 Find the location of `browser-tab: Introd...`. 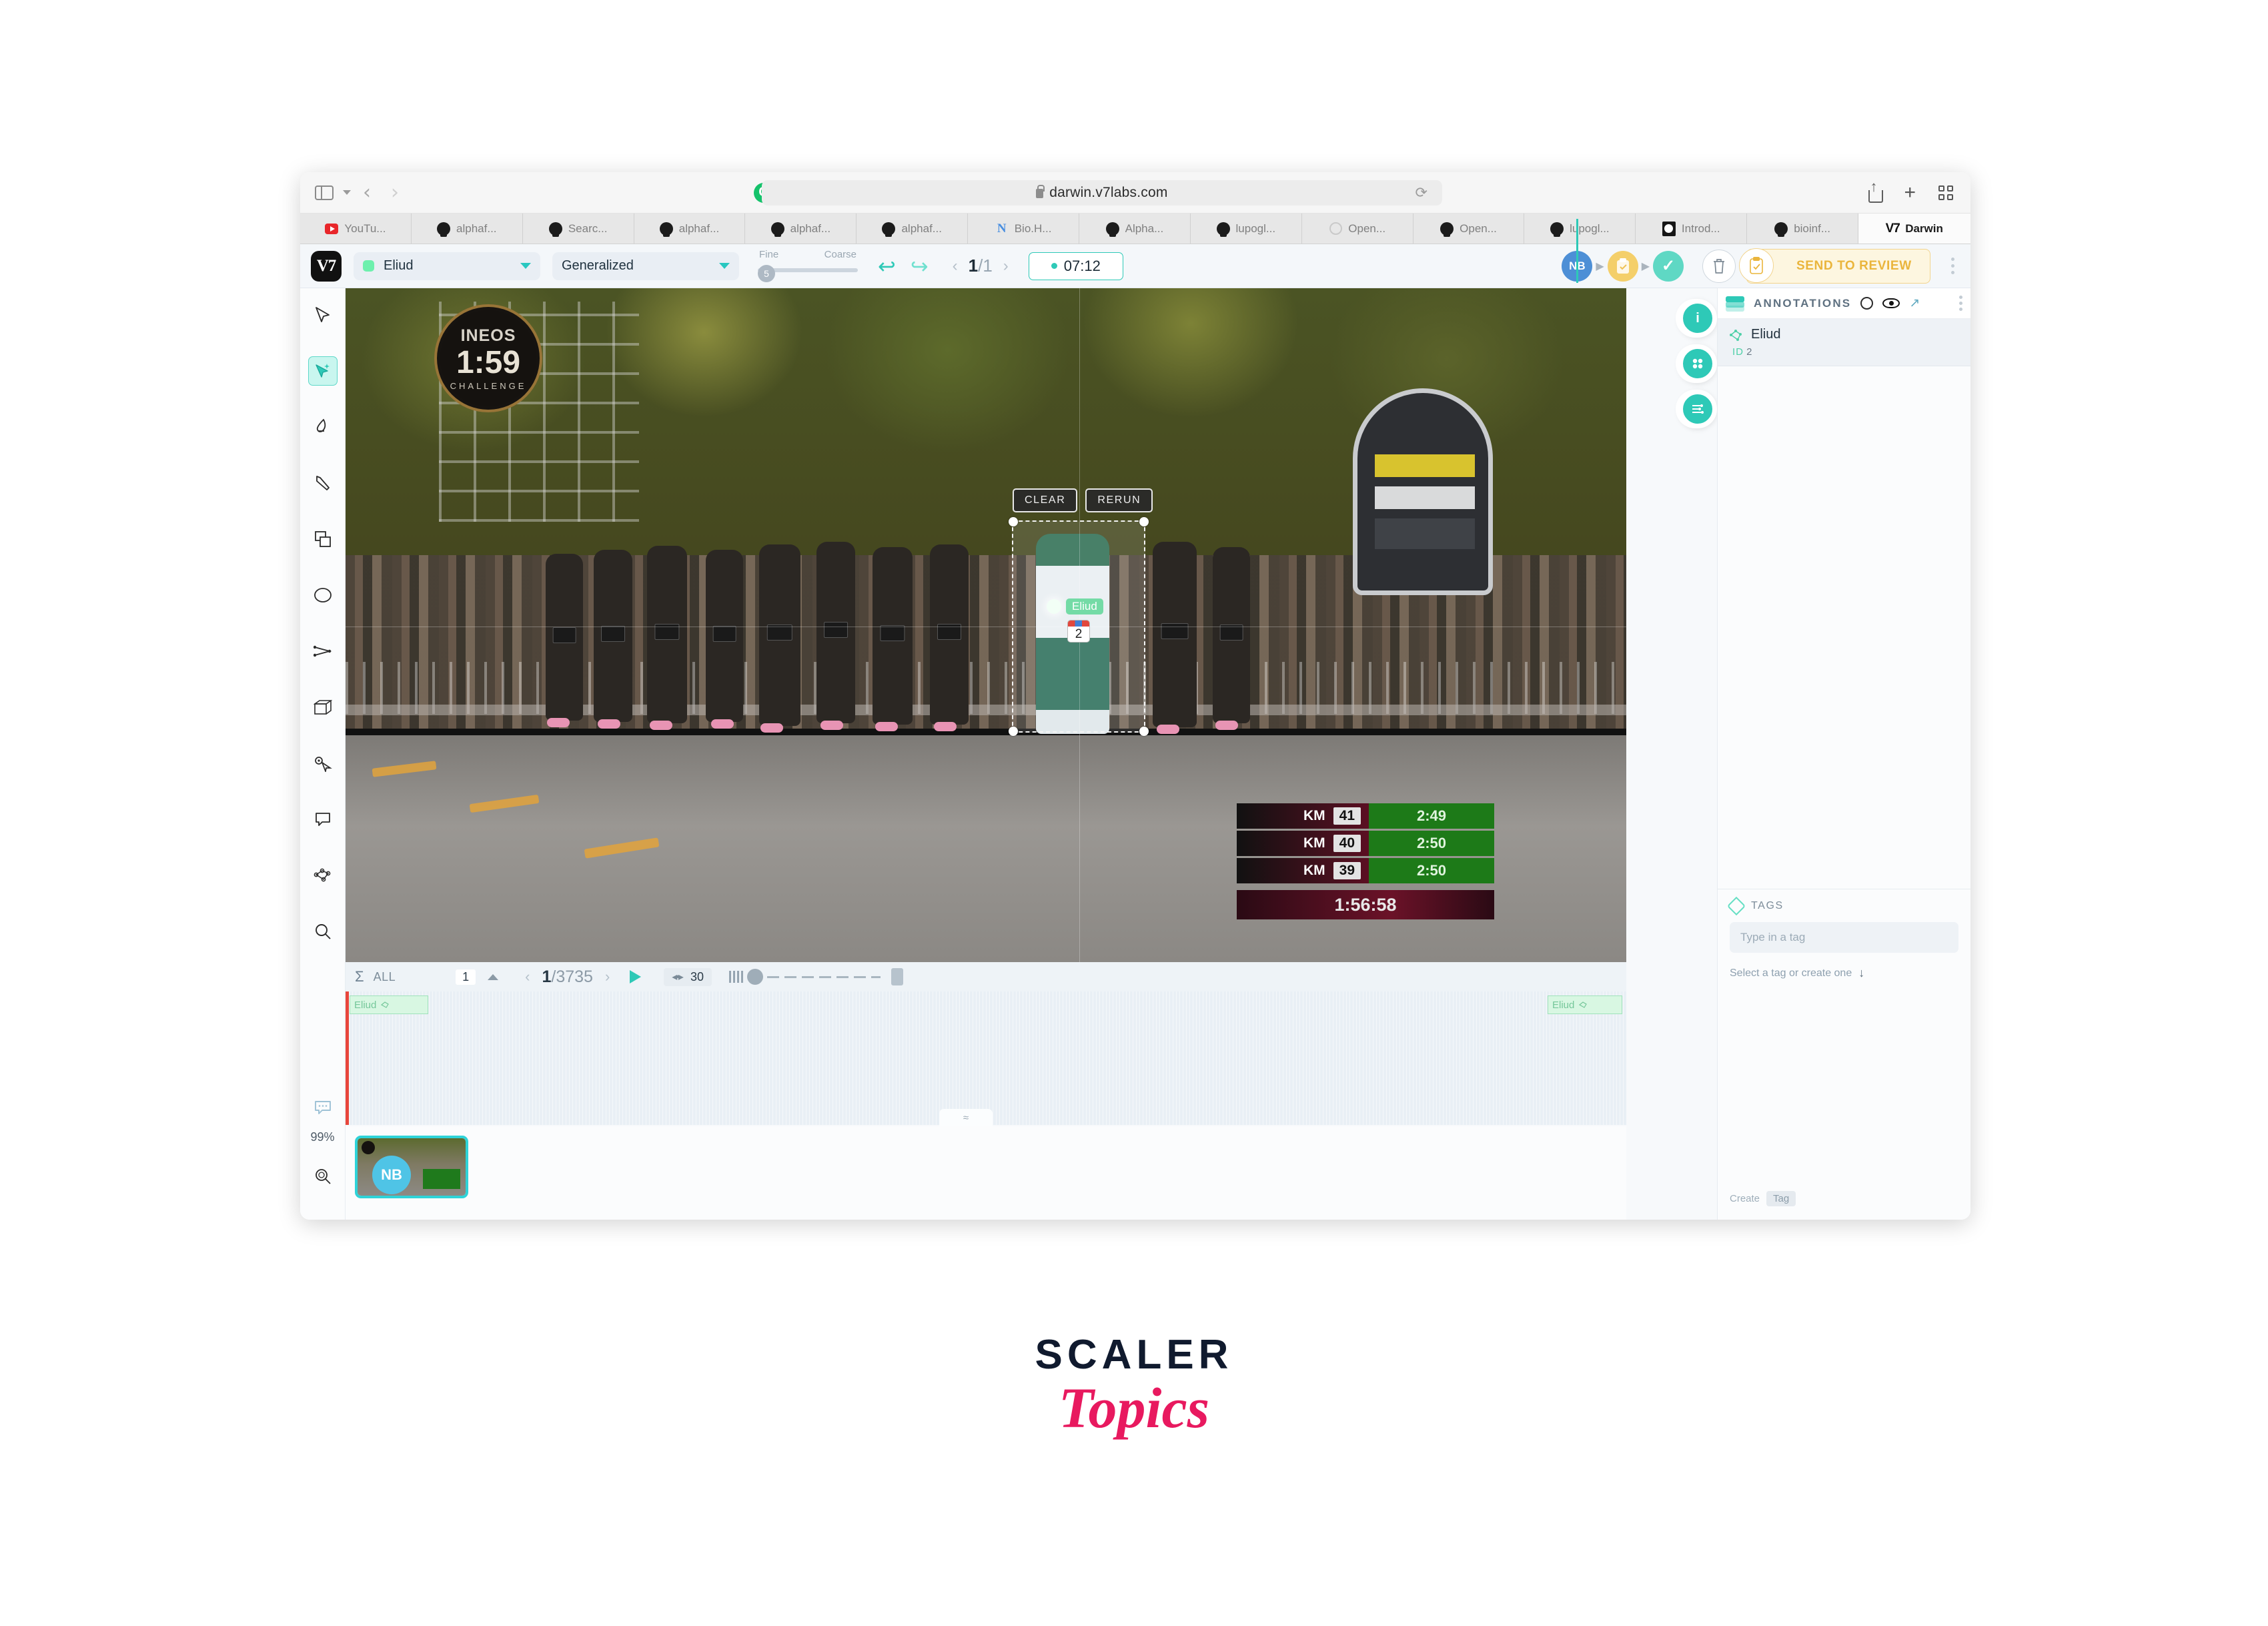

browser-tab: Introd... is located at coordinates (1692, 229).